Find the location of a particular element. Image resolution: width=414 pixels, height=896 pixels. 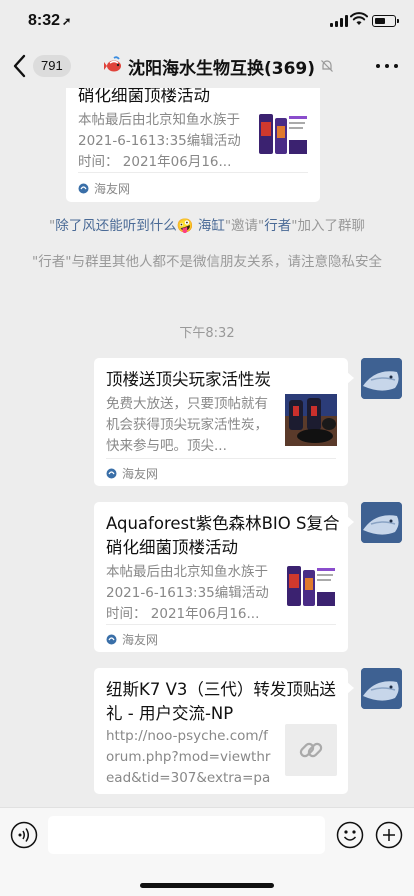

chat-title-group: 沈阳海水生物互换(369) is located at coordinates (219, 66).